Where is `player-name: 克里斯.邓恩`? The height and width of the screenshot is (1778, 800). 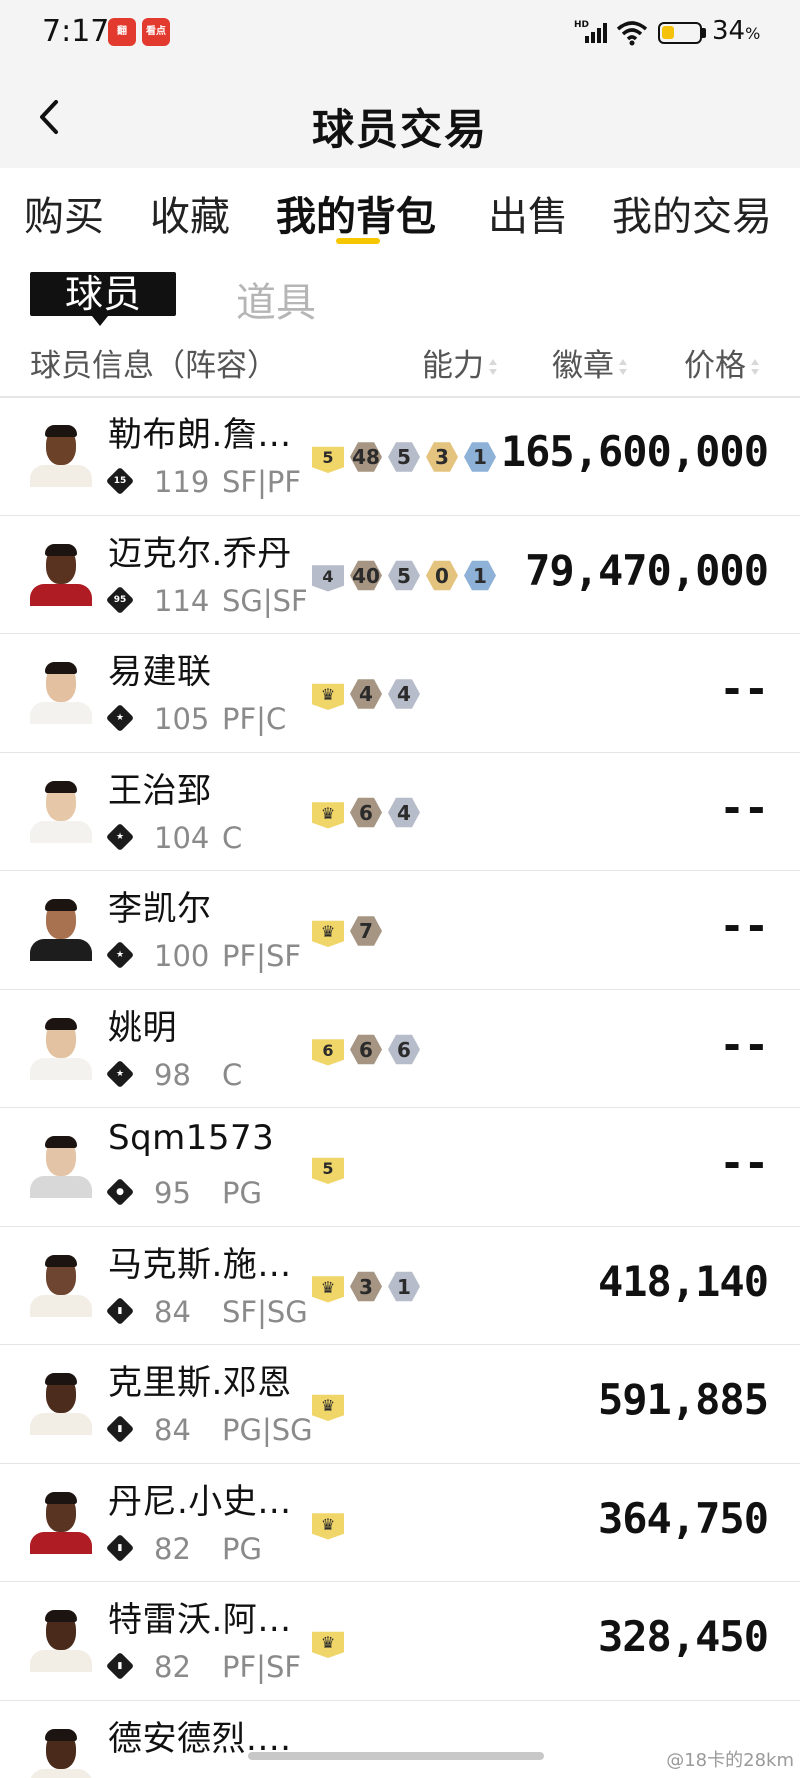 player-name: 克里斯.邓恩 is located at coordinates (200, 1383).